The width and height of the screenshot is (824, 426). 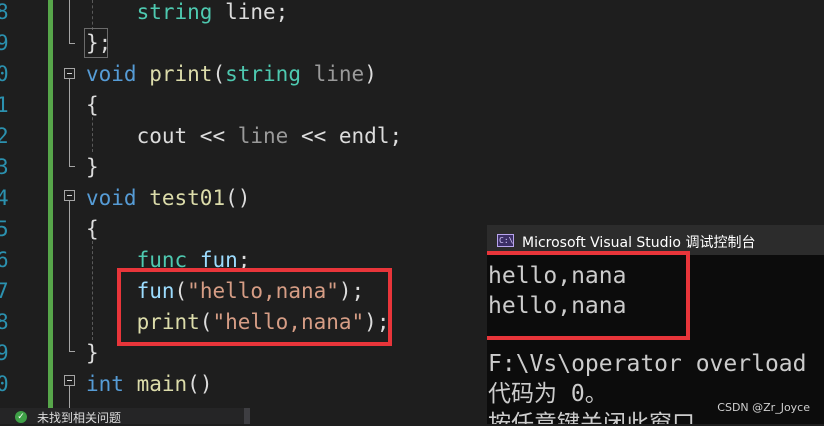 I want to click on line-number: 6, so click(x=4, y=260).